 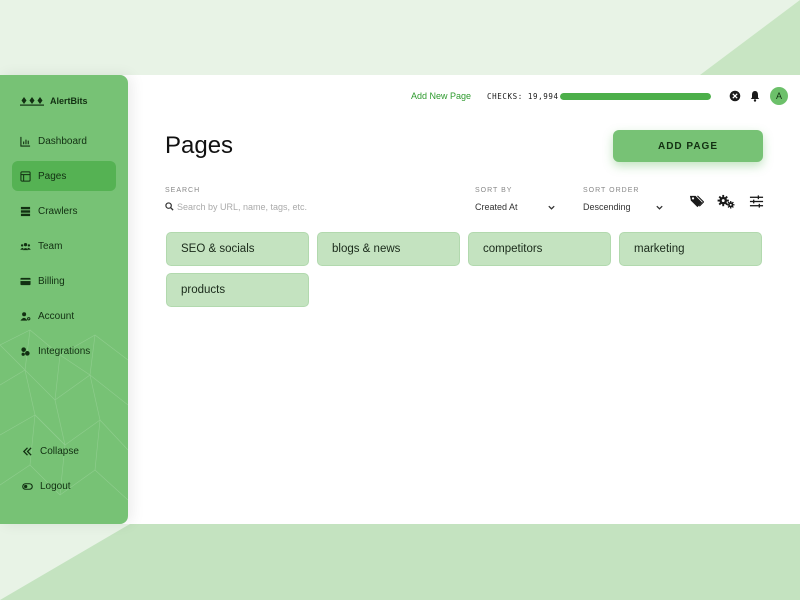 What do you see at coordinates (496, 207) in the screenshot?
I see `sort-by-value: Created At` at bounding box center [496, 207].